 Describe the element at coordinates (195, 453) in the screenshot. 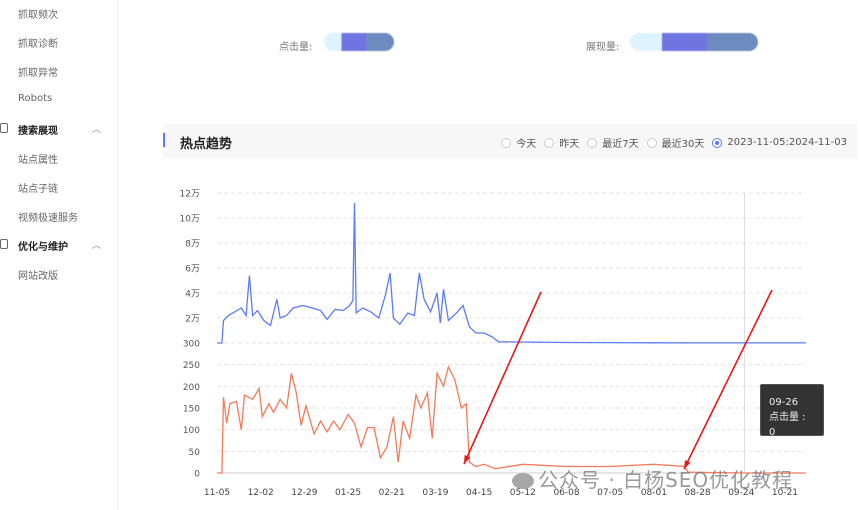

I see `y-tick-label: 50` at that location.